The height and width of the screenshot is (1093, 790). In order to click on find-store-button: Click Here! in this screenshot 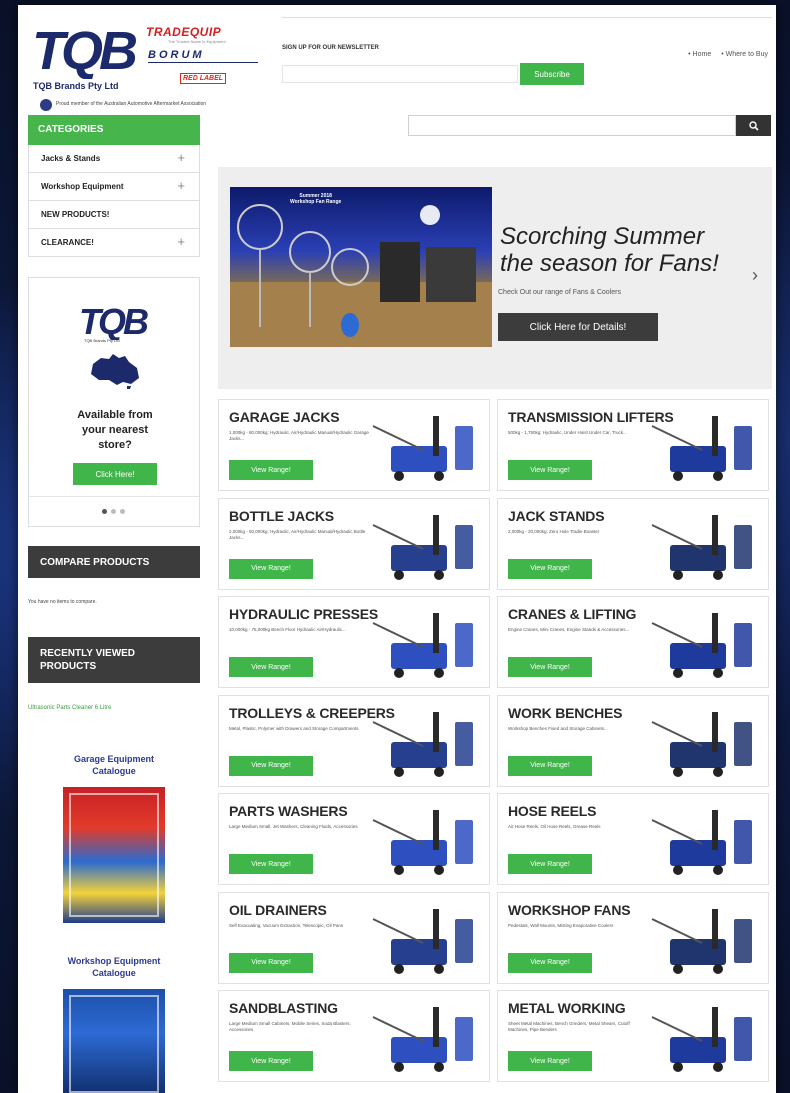, I will do `click(115, 474)`.